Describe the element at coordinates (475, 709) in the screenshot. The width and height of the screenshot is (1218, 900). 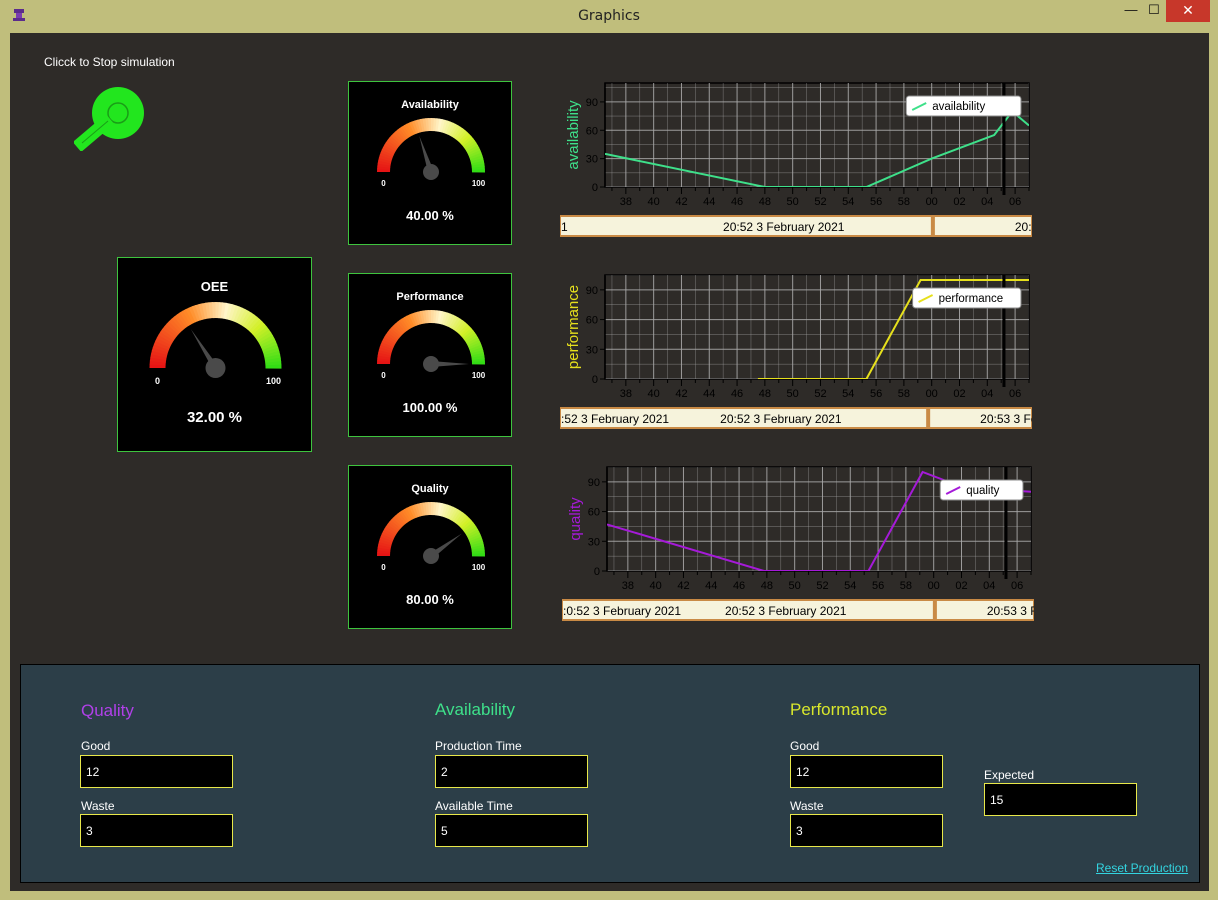
I see `availability-section-title: Availability` at that location.